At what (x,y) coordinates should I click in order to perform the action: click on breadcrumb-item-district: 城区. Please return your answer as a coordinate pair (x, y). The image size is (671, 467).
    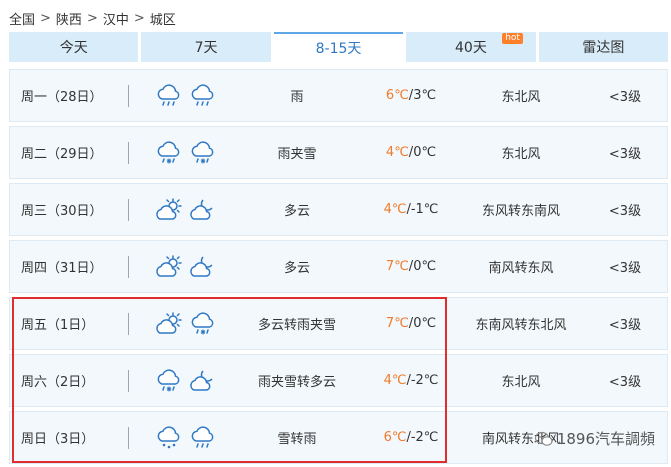
    Looking at the image, I should click on (162, 20).